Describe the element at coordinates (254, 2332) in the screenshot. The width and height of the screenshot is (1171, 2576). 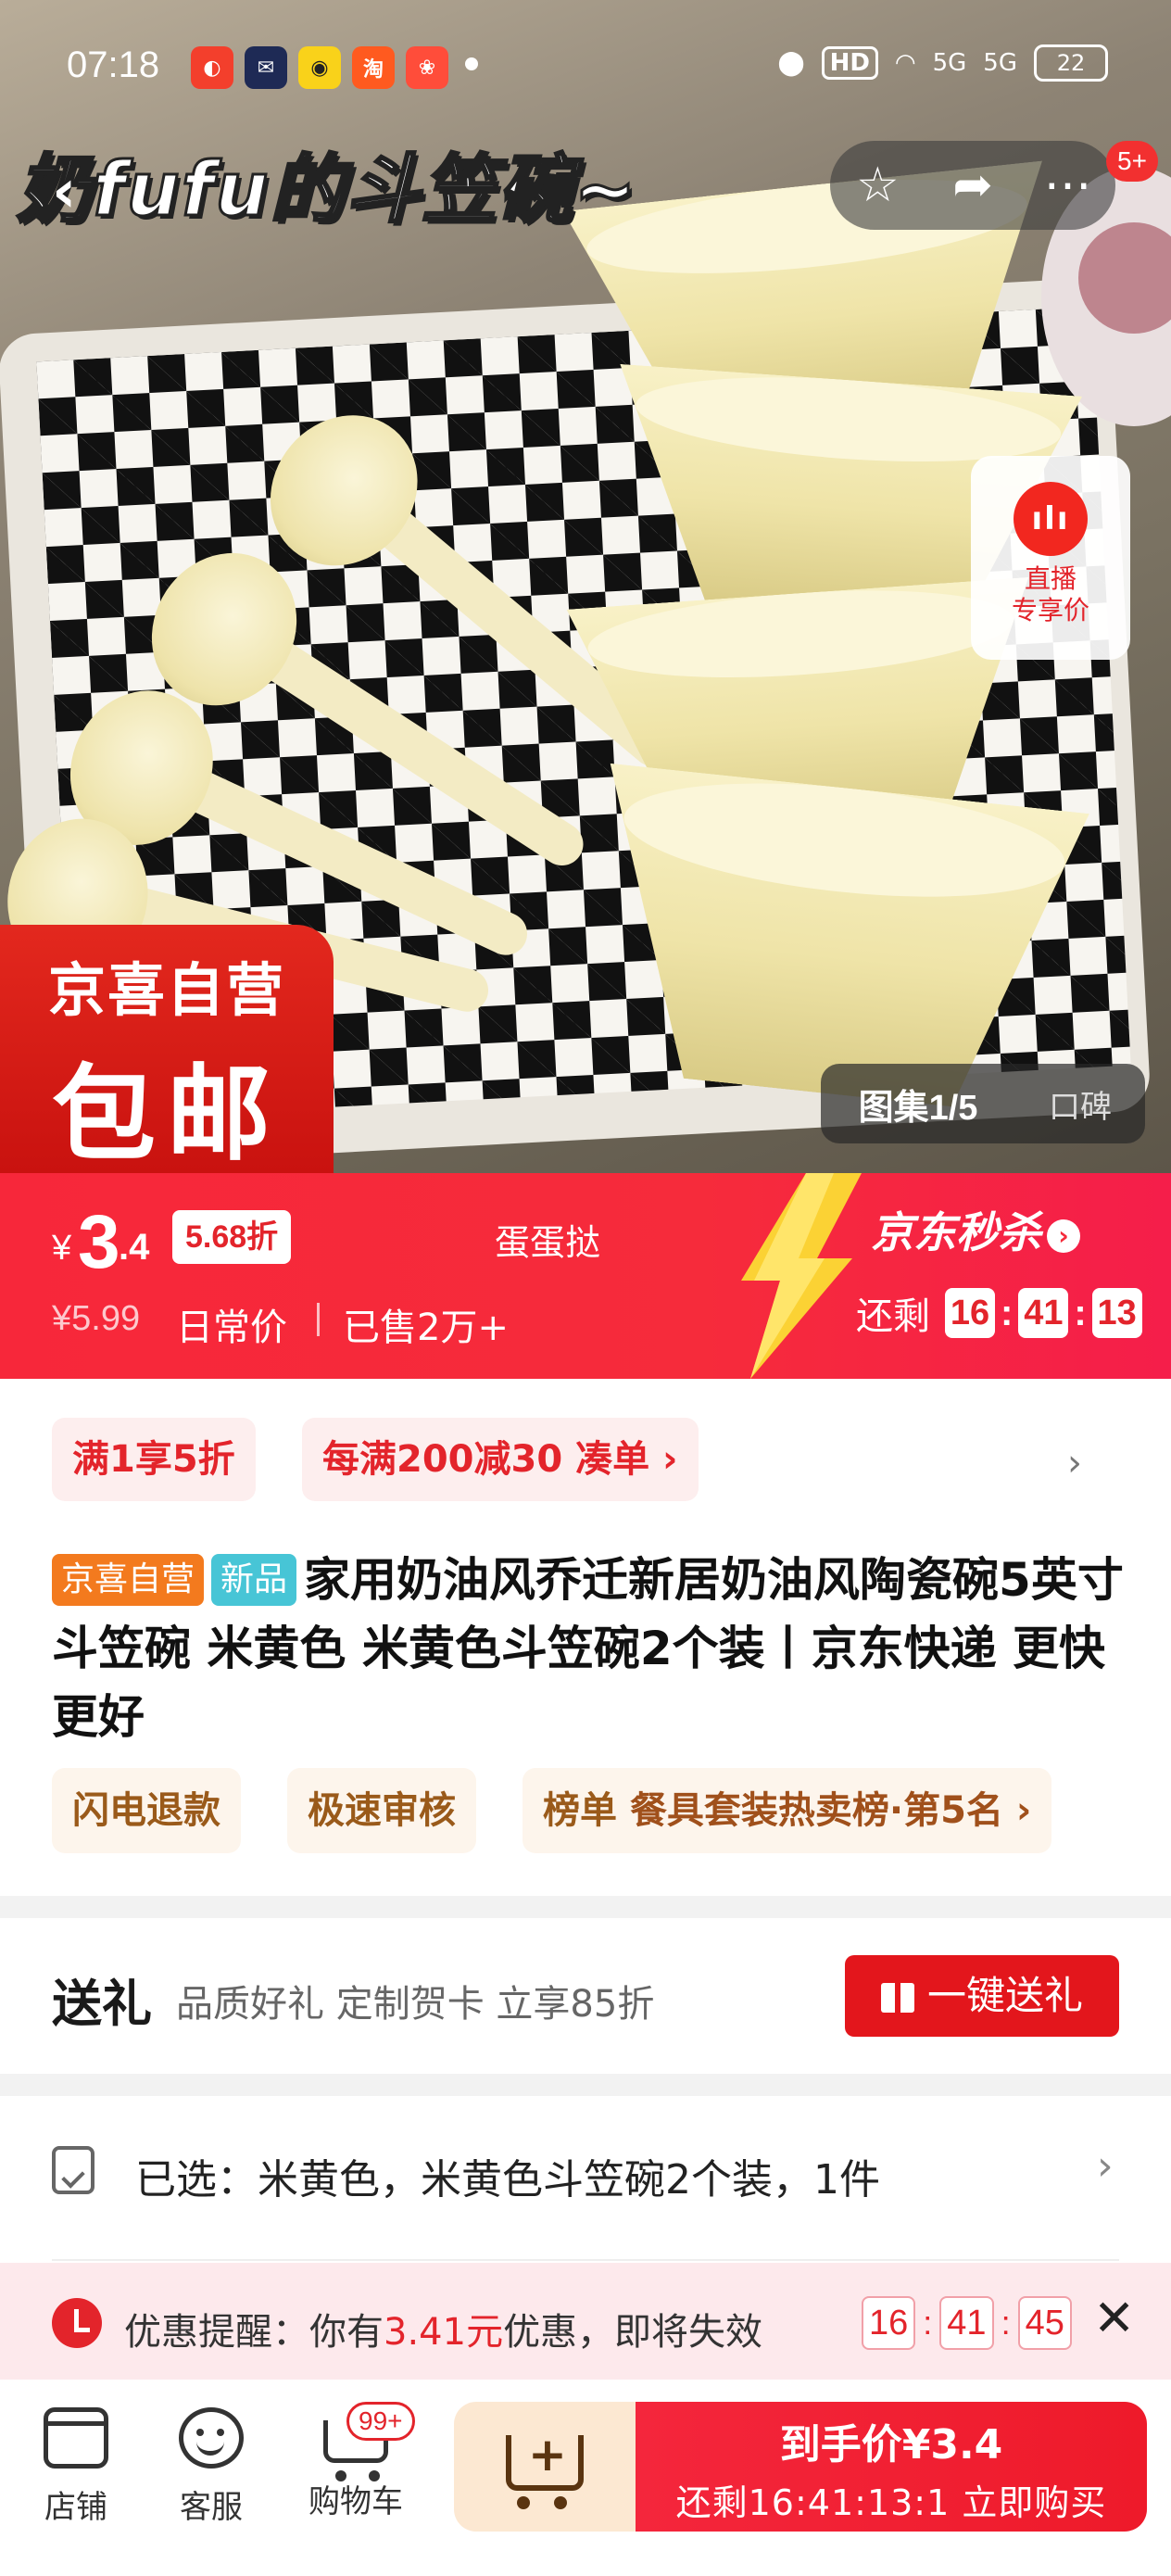
I see `reminder-prefix: 优惠提醒：你有` at that location.